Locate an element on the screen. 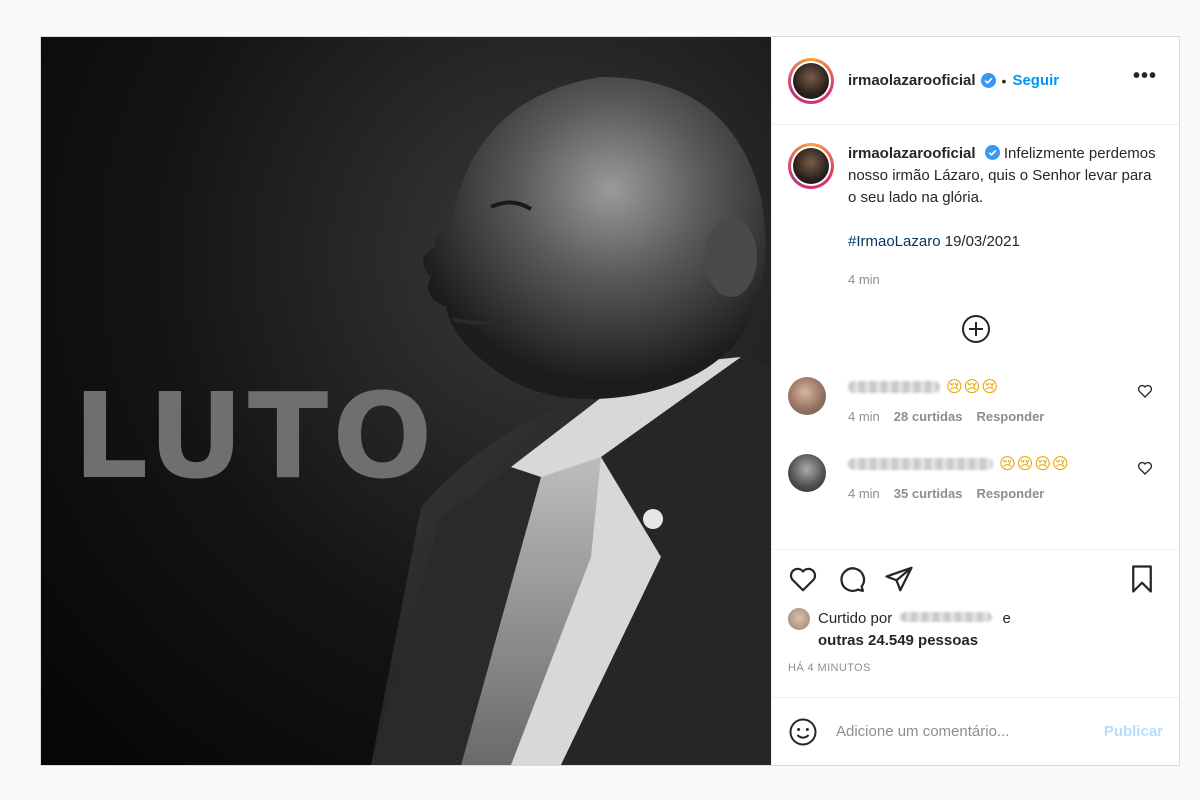  follow-button: Seguir is located at coordinates (1035, 80).